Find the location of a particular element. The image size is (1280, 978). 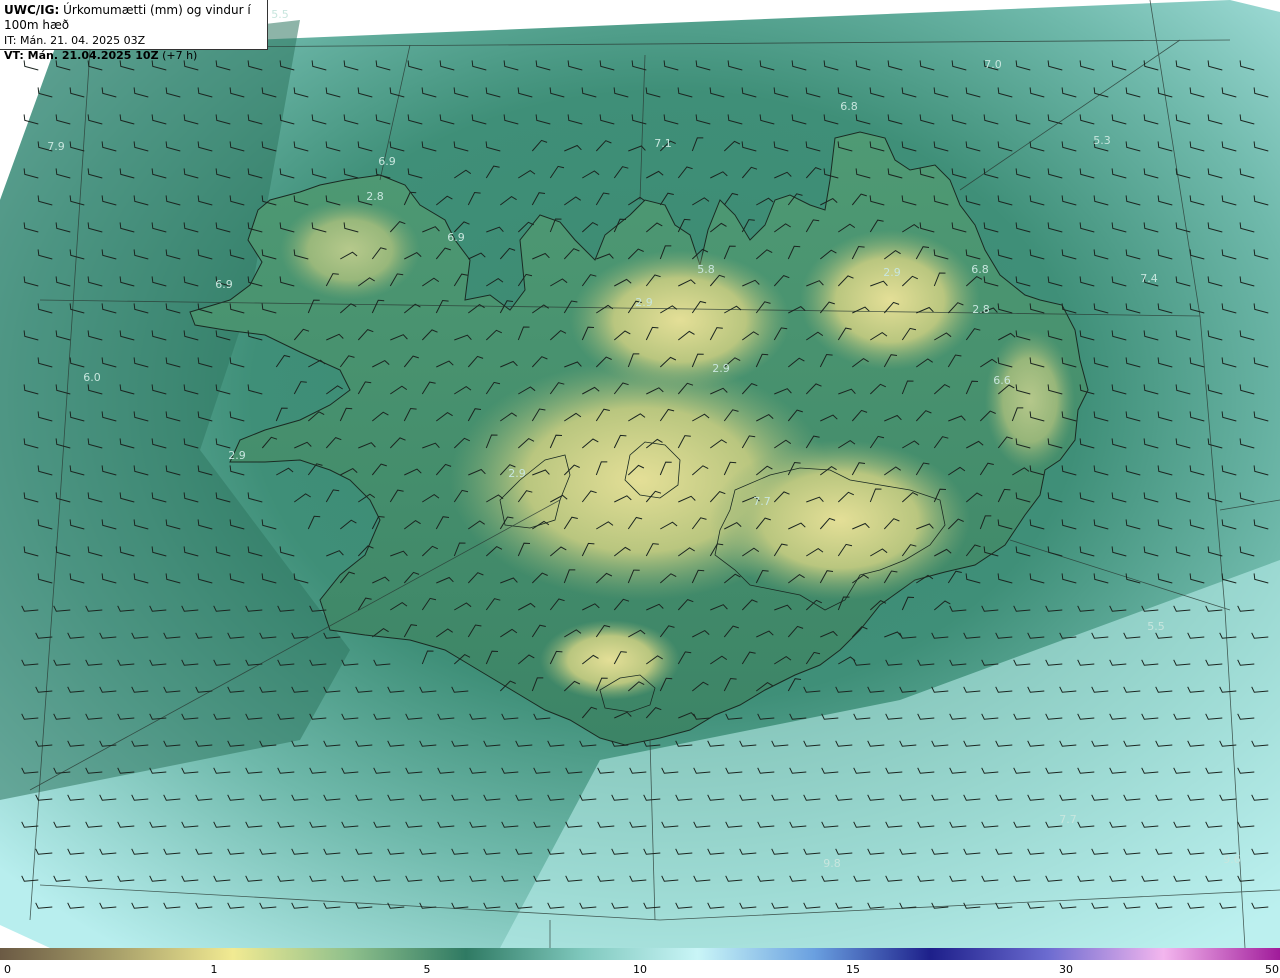

colorbar-tick: 10 is located at coordinates (640, 969).